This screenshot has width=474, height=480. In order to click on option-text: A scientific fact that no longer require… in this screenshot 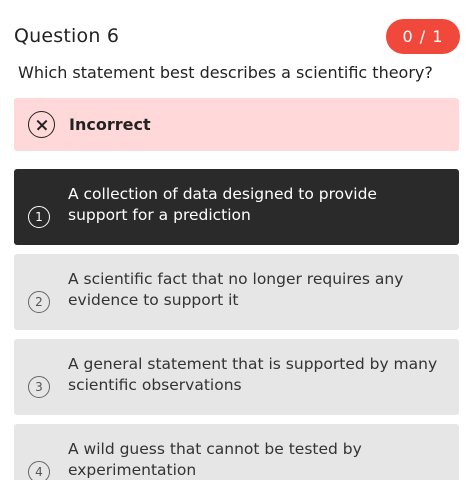, I will do `click(236, 289)`.